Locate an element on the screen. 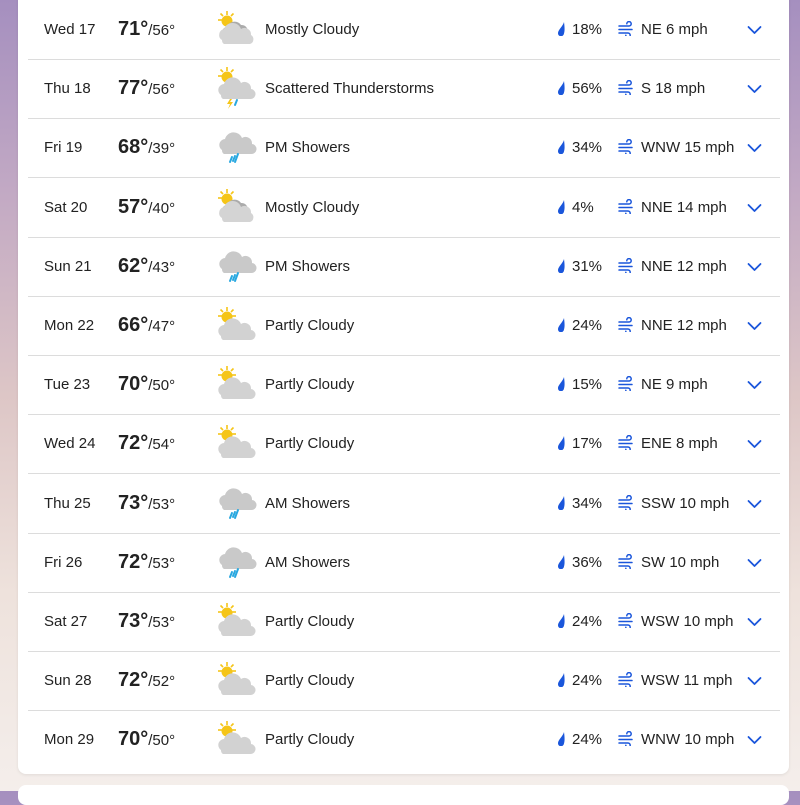 The image size is (800, 805). day-label: Wed 17 is located at coordinates (70, 29).